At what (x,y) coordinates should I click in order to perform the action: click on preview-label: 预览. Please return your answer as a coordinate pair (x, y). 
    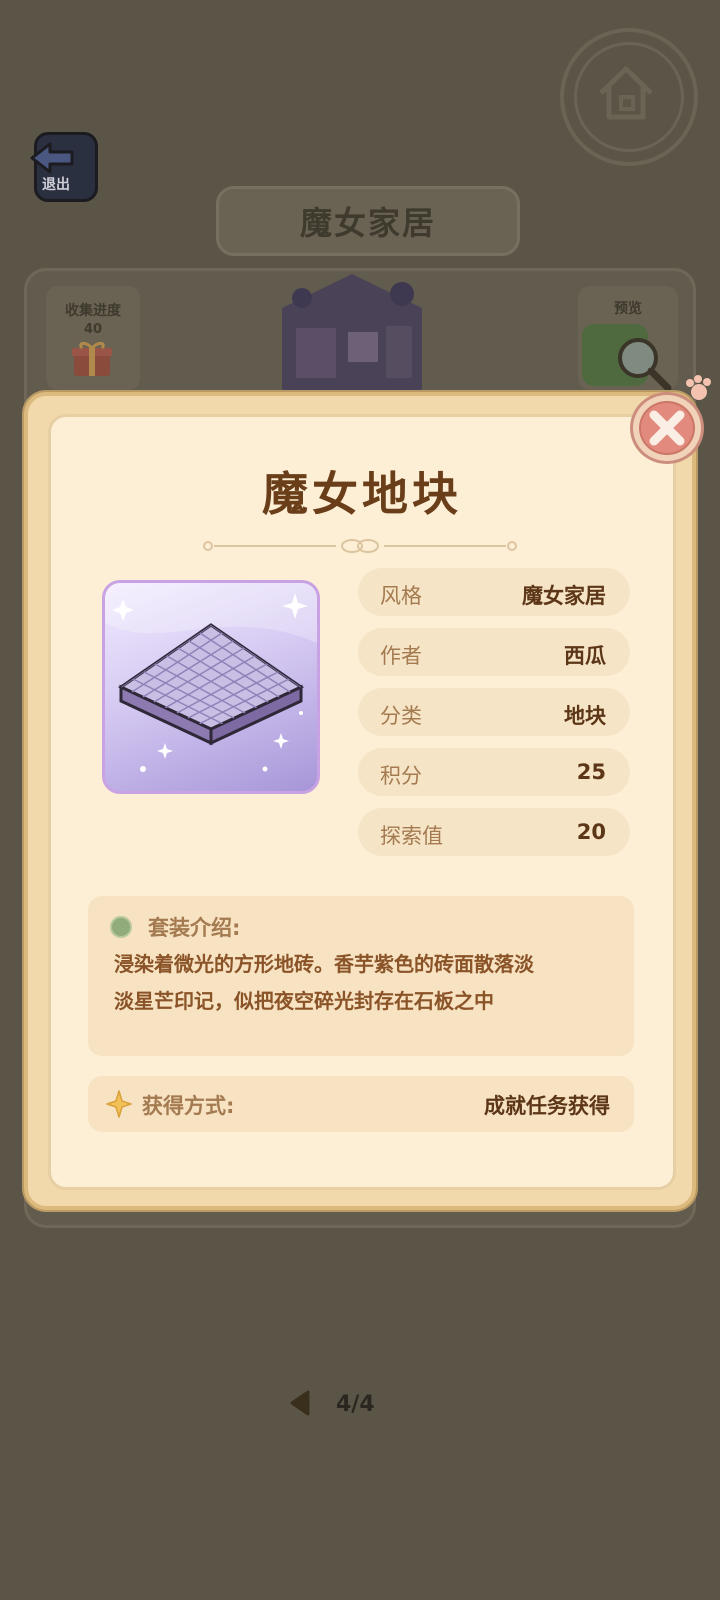
    Looking at the image, I should click on (628, 309).